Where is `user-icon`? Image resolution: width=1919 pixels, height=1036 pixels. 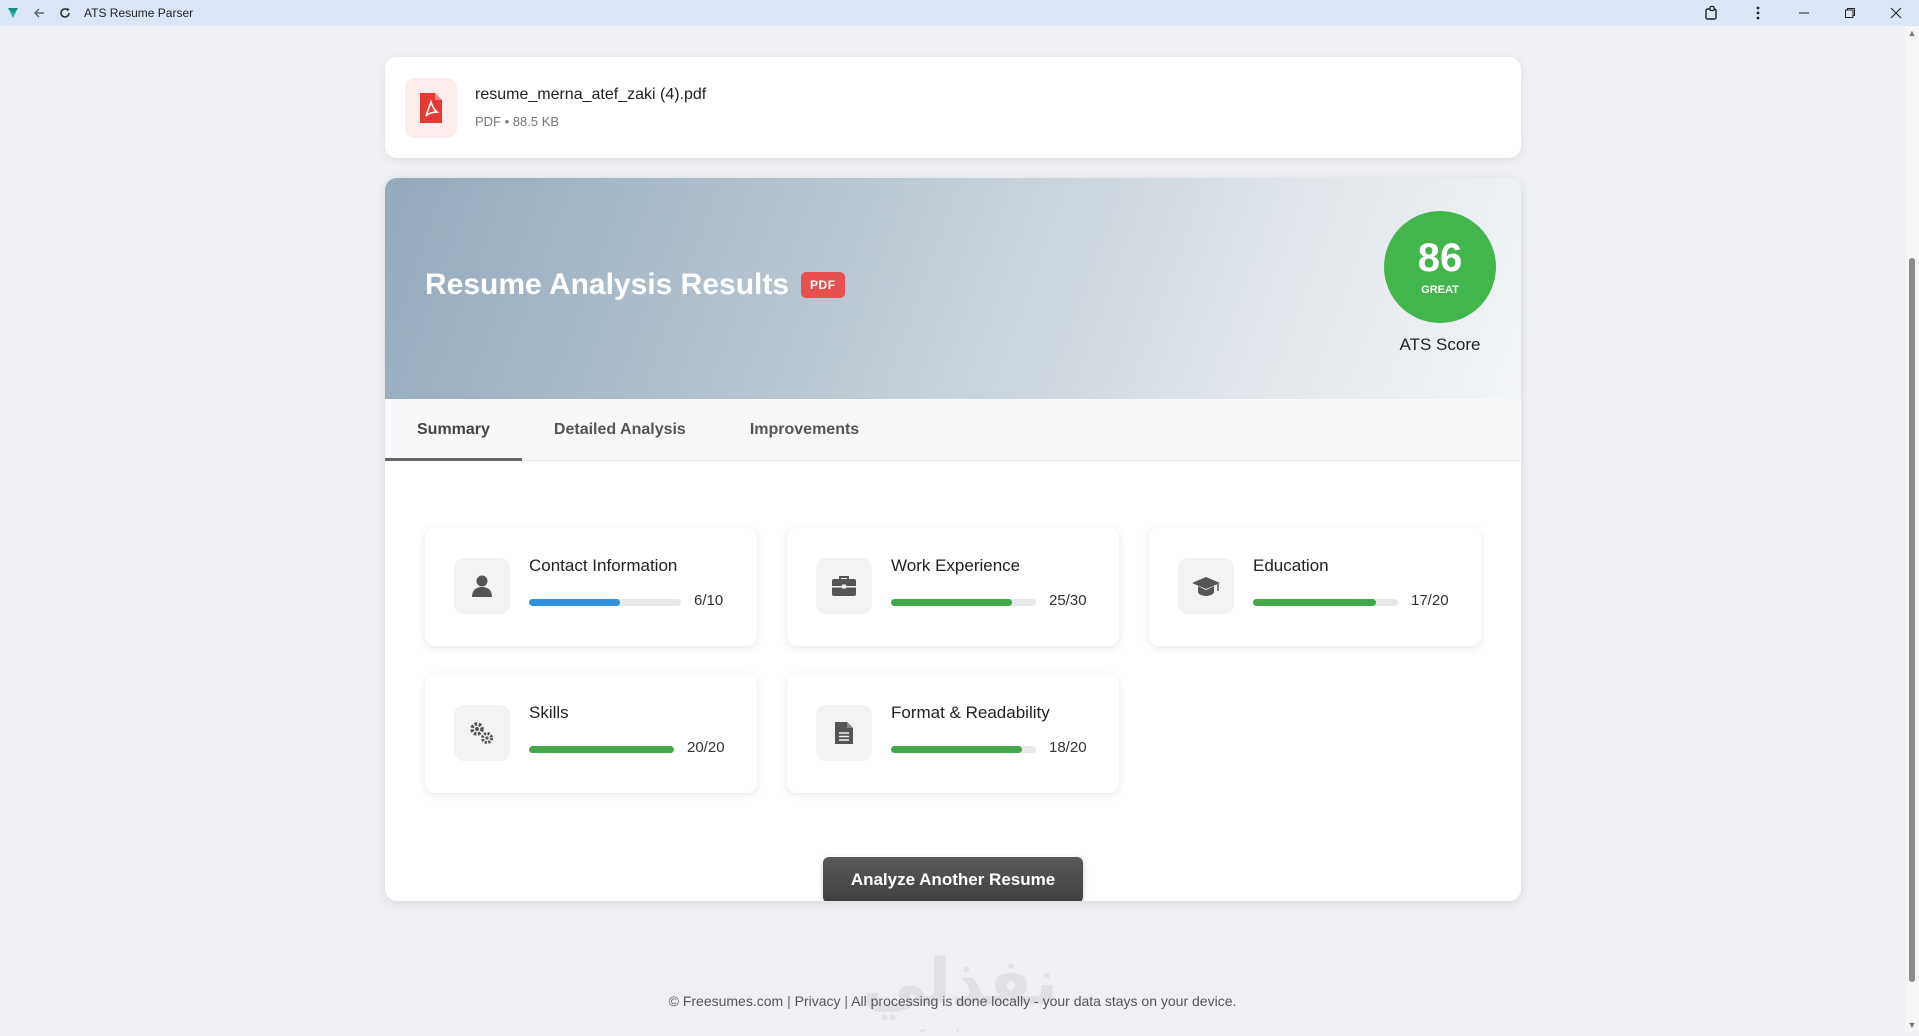
user-icon is located at coordinates (482, 586).